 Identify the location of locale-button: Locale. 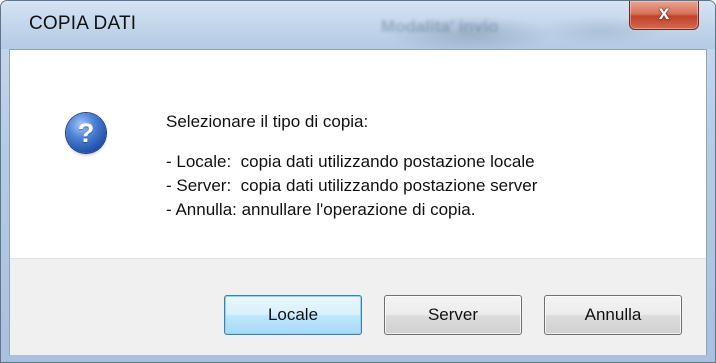
(293, 315).